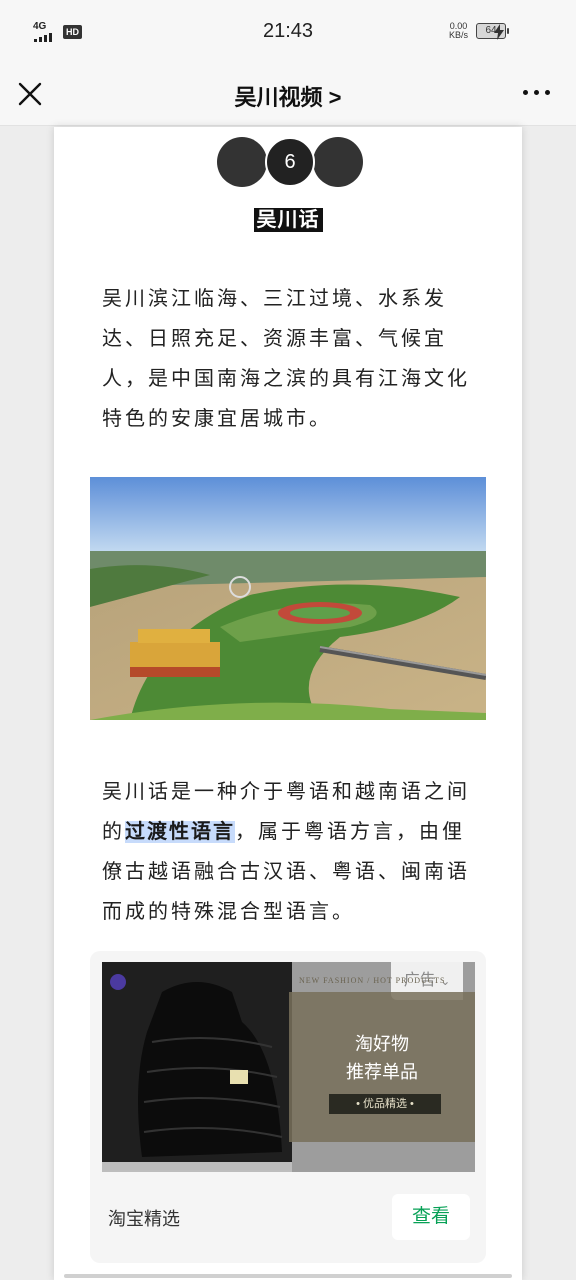 The height and width of the screenshot is (1280, 576). Describe the element at coordinates (372, 980) in the screenshot. I see `ad-tagline: NEW FASHION / HOT PRODUCTS` at that location.